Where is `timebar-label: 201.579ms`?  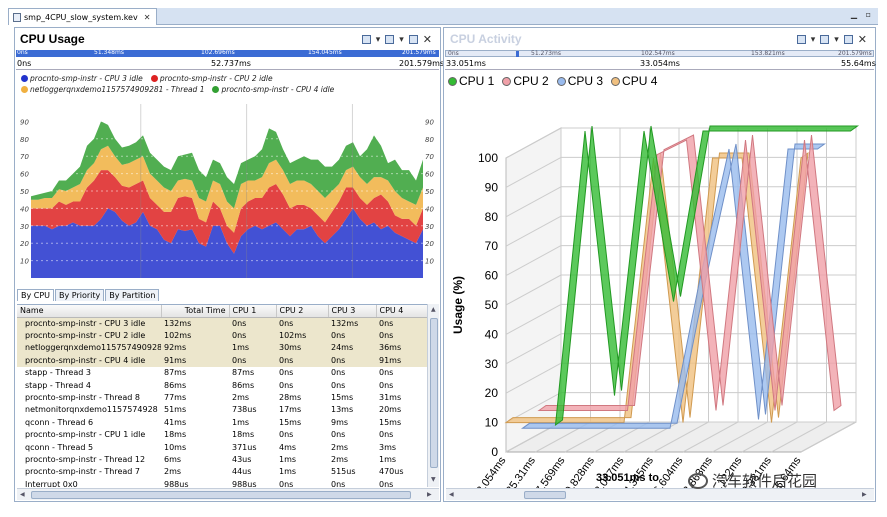
timebar-label: 201.579ms is located at coordinates (855, 53).